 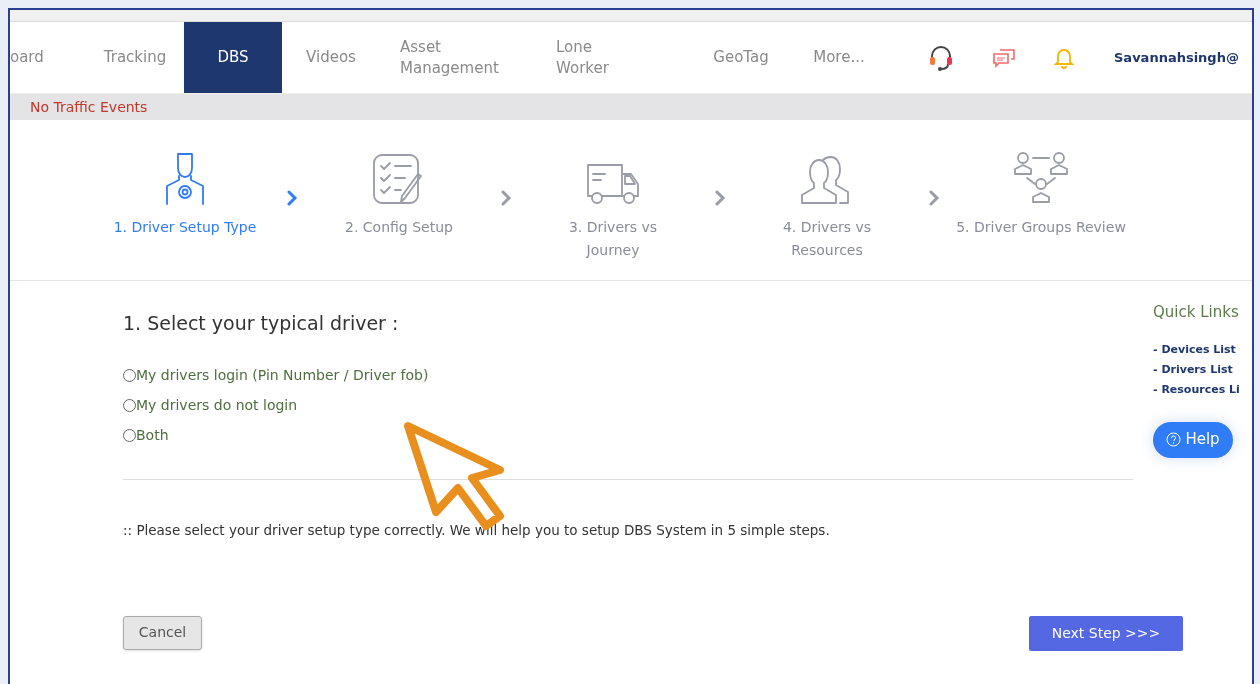 I want to click on nav-tab: oard, so click(x=48, y=57).